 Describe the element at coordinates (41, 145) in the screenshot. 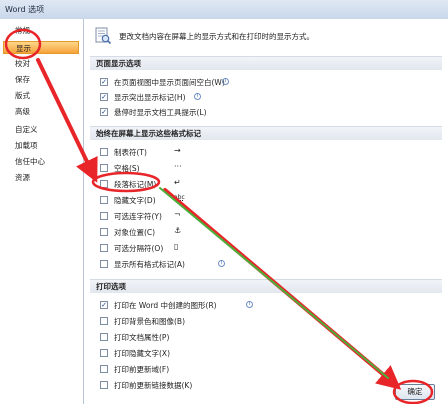

I see `sidebar-item-addins: 加载项` at that location.